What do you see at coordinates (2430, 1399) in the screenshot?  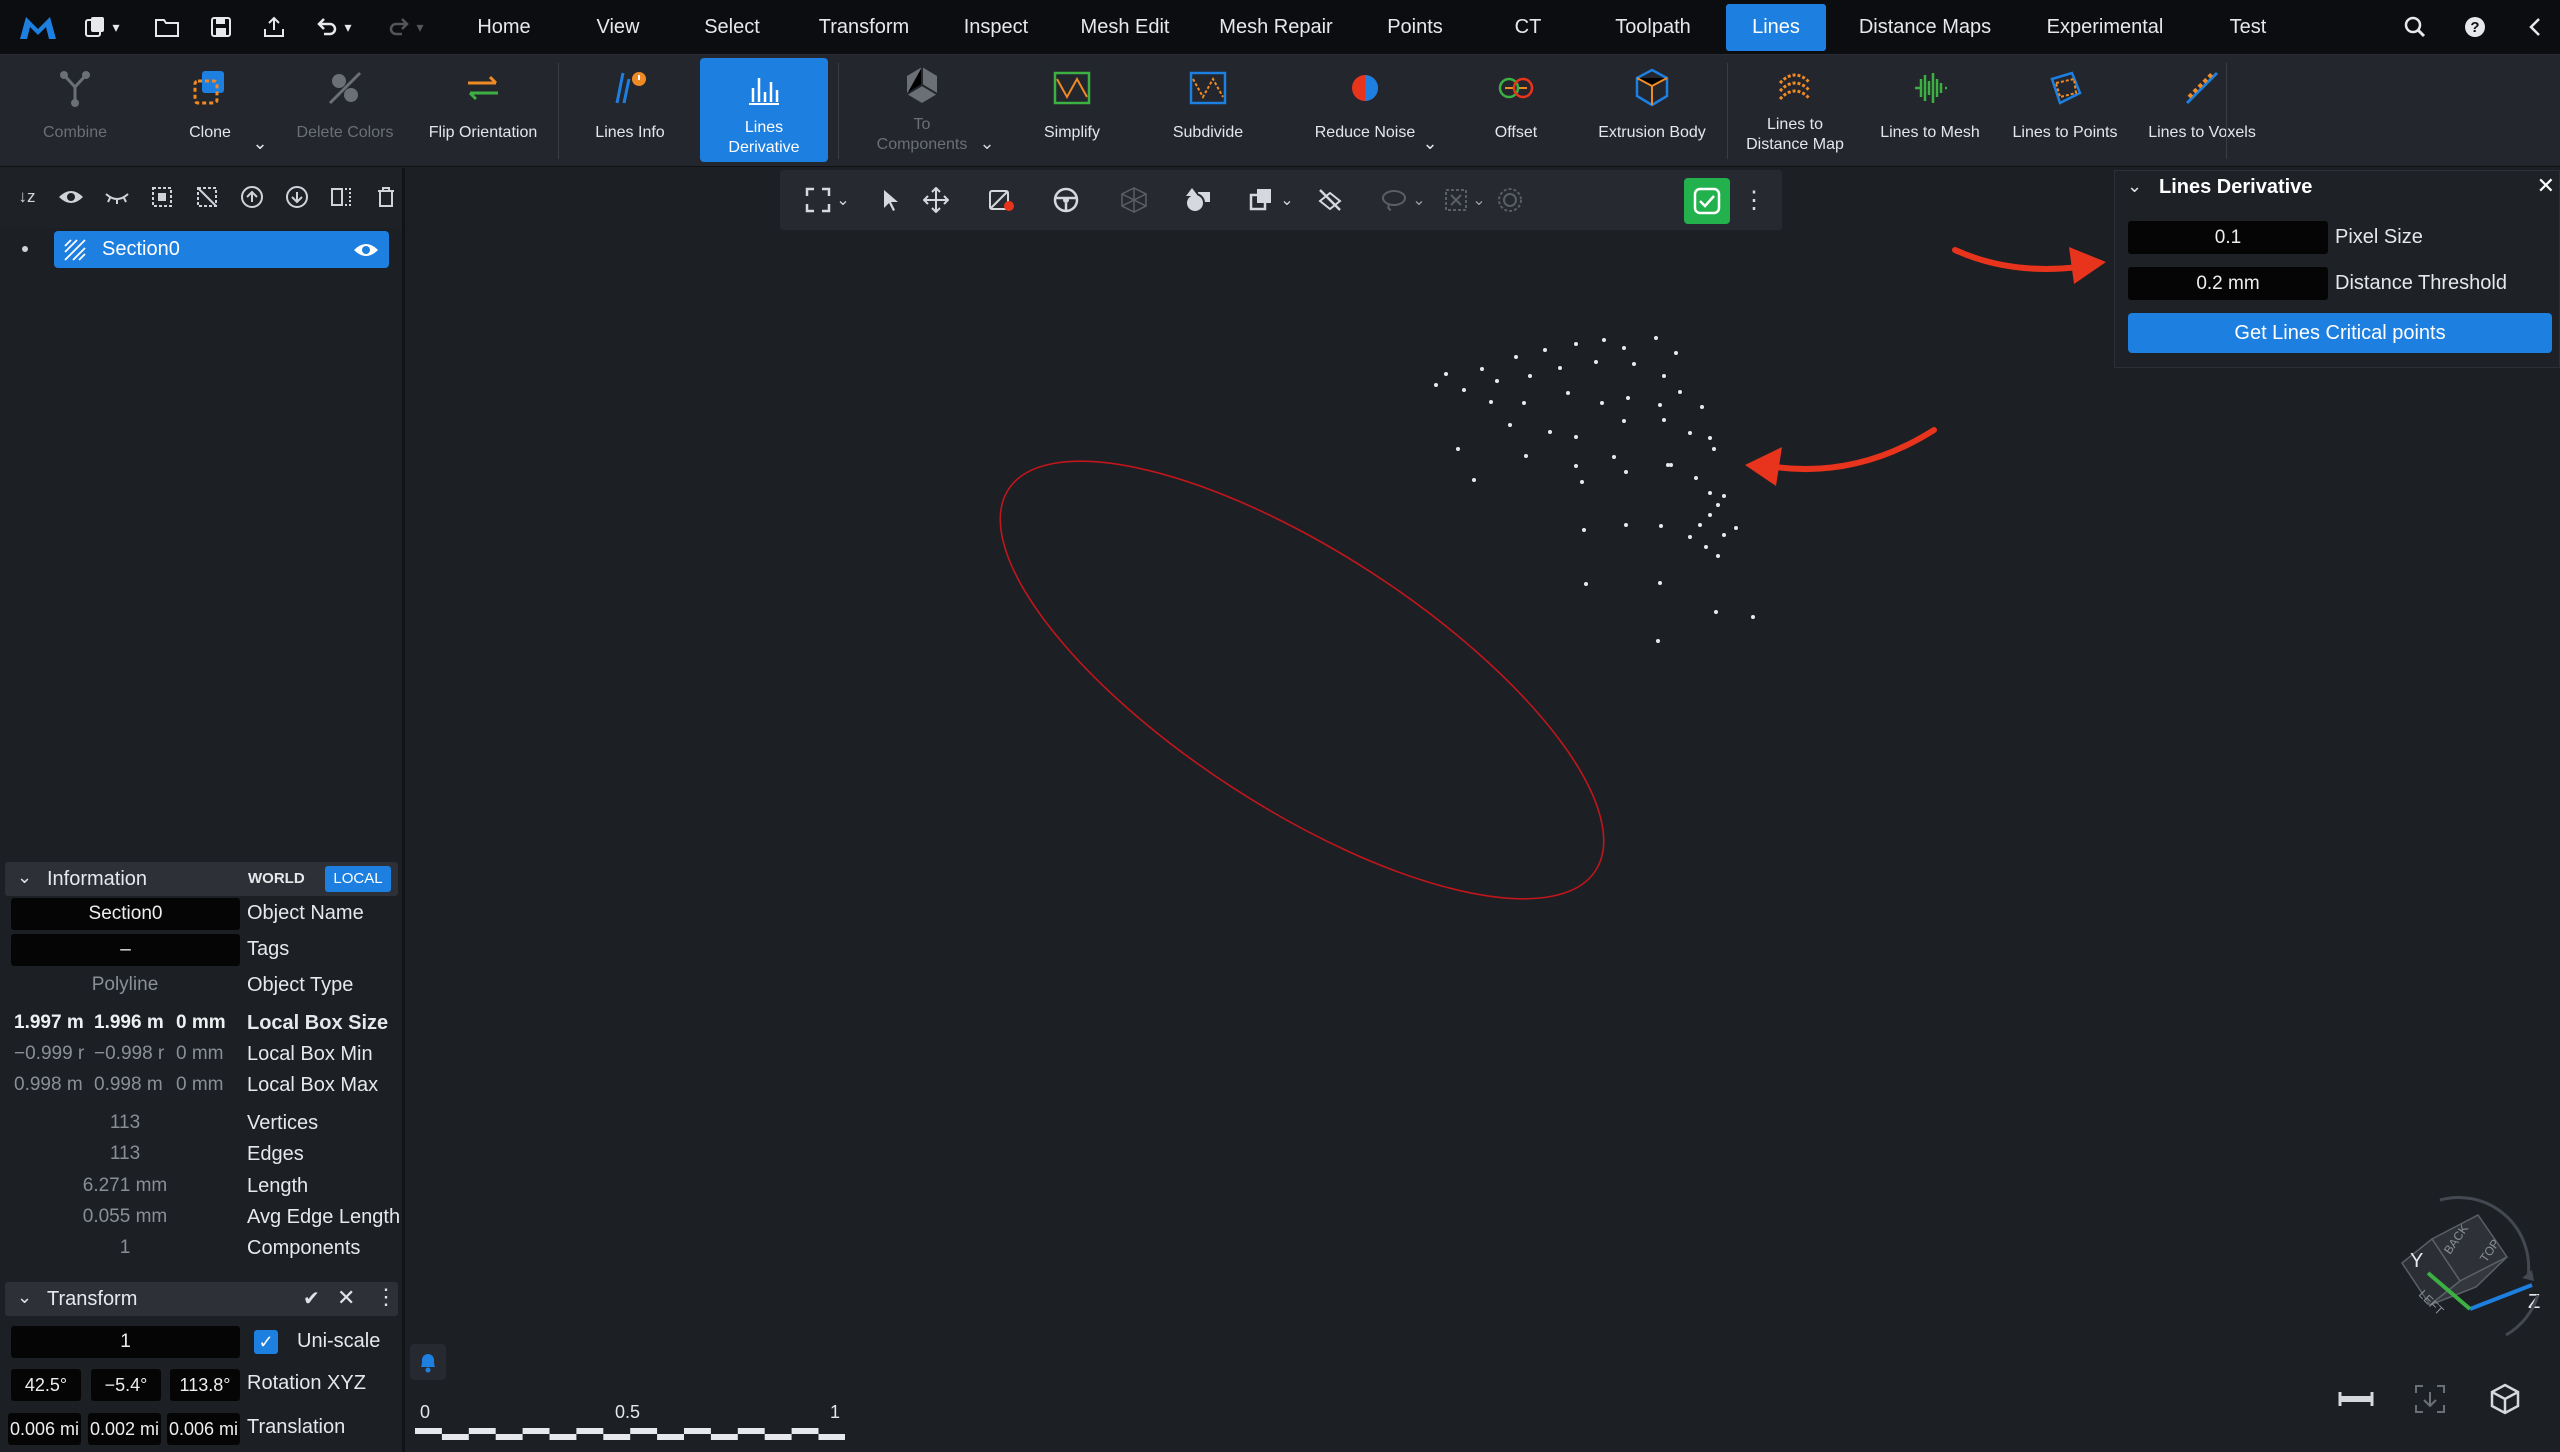 I see `fit-selection-icon` at bounding box center [2430, 1399].